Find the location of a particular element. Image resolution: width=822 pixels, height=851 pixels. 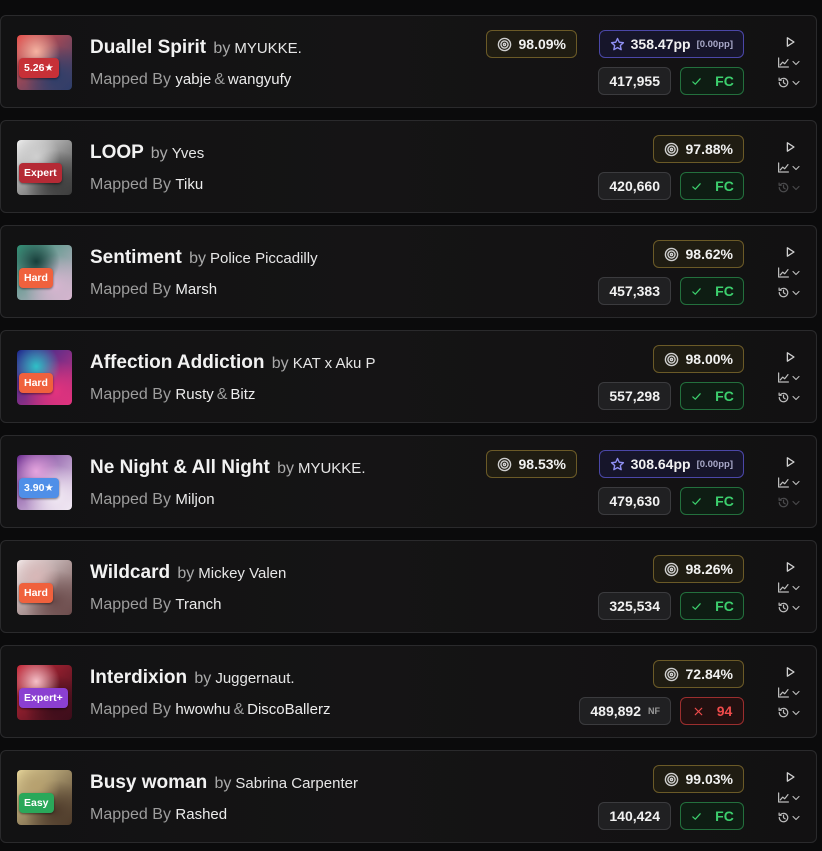

mapper-name: Marsh is located at coordinates (196, 289).